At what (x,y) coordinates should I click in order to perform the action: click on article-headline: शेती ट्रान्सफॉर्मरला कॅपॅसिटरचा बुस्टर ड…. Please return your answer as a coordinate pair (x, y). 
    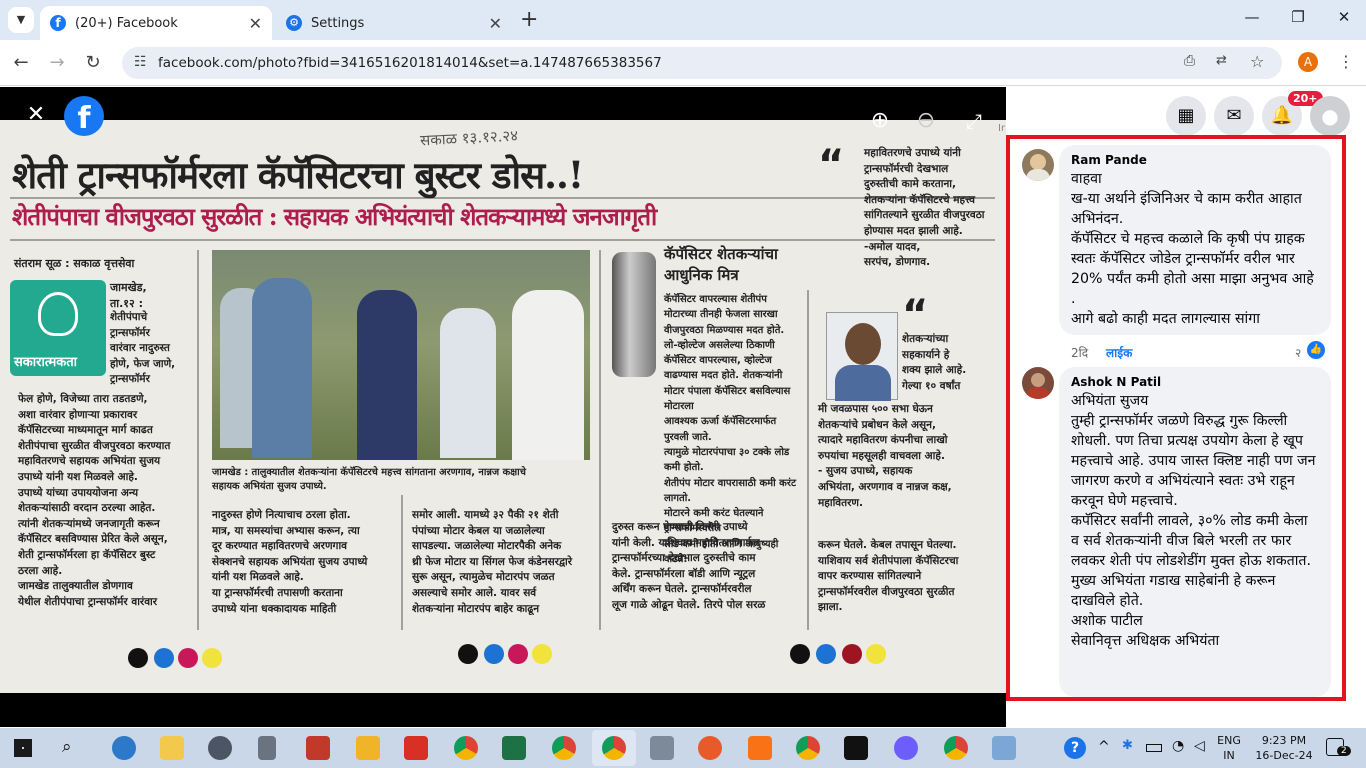
    Looking at the image, I should click on (298, 175).